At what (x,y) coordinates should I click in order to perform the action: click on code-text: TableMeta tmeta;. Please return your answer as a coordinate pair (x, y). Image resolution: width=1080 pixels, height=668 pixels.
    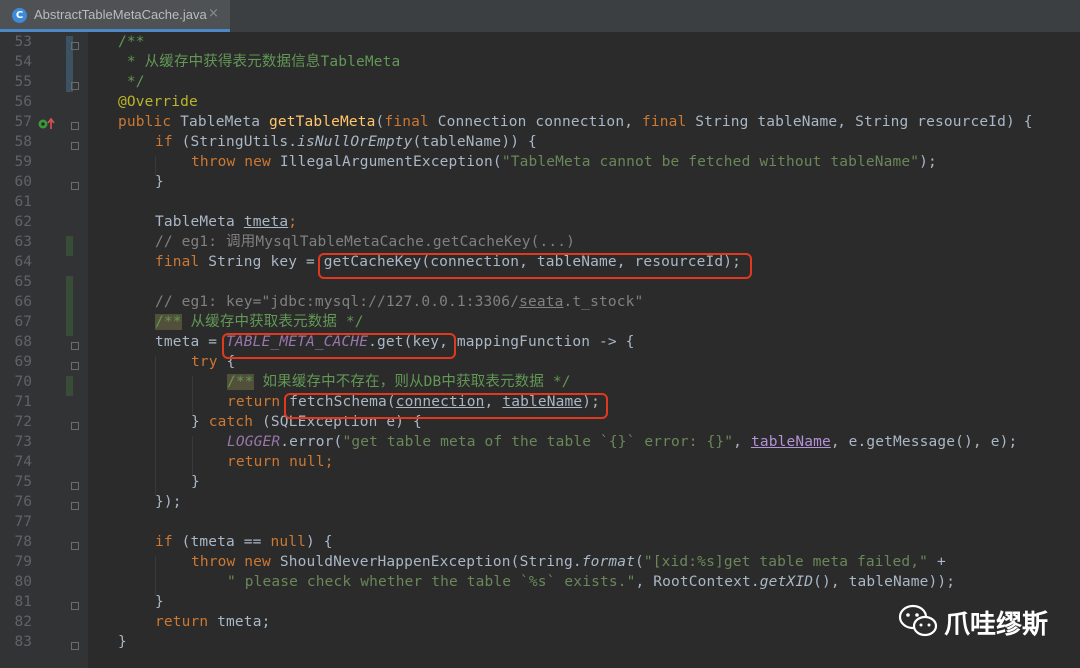
    Looking at the image, I should click on (226, 222).